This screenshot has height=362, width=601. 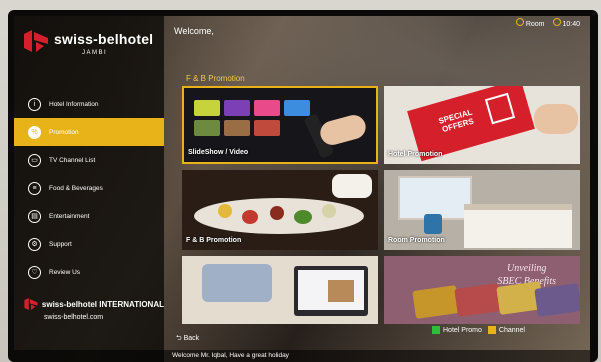 I want to click on color-legend: Hotel Promo Channel, so click(x=478, y=330).